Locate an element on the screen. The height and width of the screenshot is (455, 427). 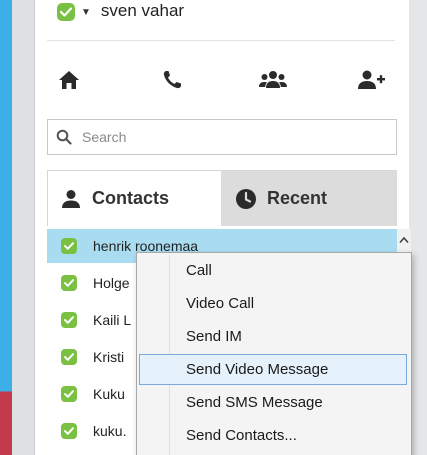
menu-item-label: Send Video Message is located at coordinates (257, 369).